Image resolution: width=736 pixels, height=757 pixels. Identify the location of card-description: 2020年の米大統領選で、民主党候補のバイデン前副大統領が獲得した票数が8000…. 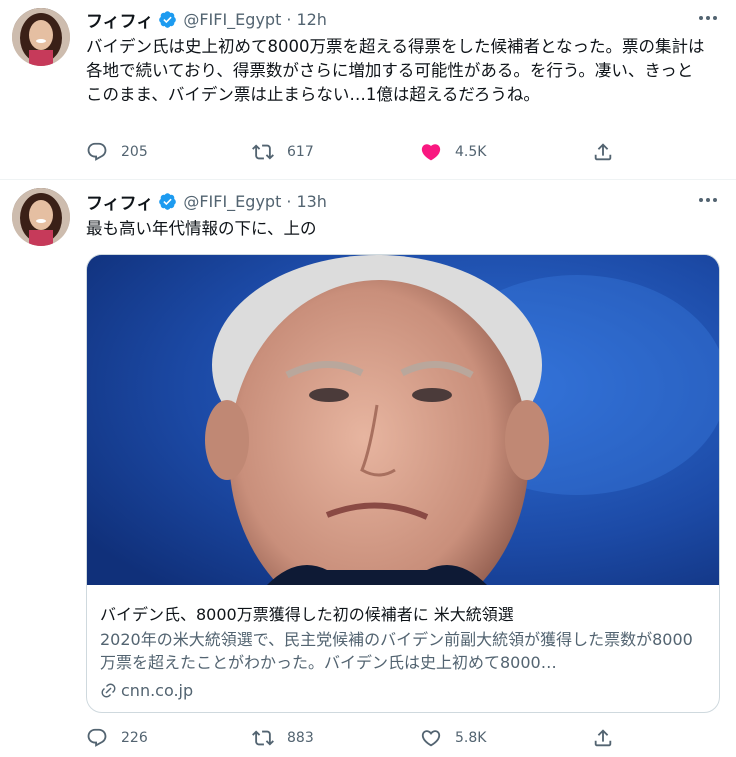
(396, 651).